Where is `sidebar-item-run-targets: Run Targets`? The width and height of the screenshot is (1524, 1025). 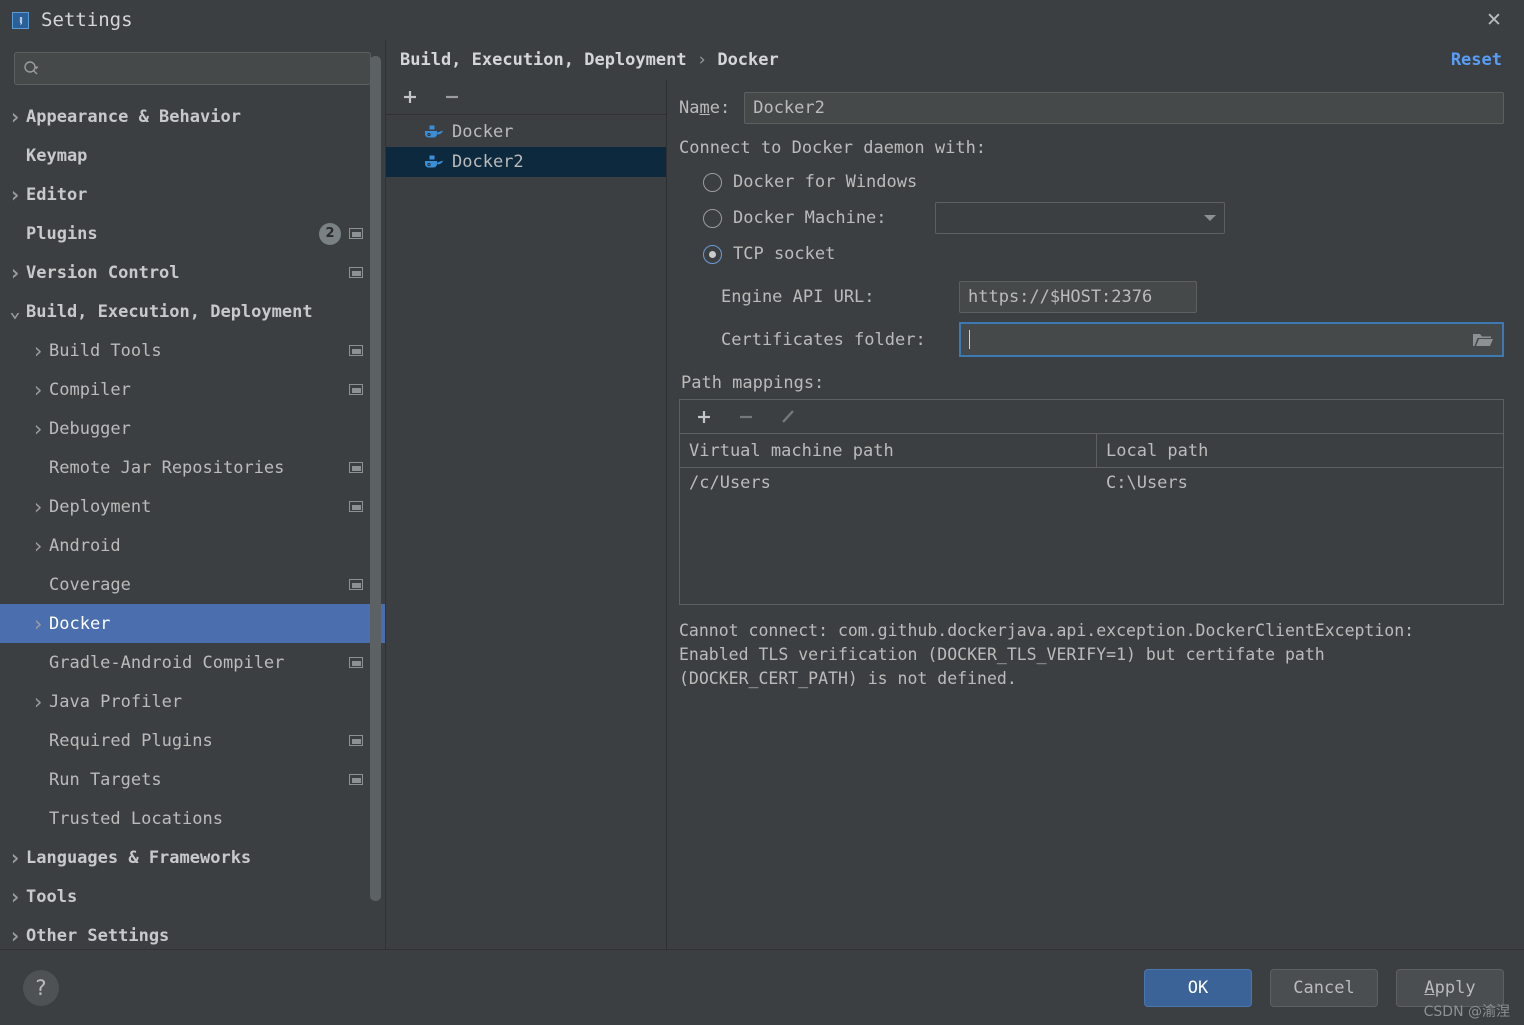 sidebar-item-run-targets: Run Targets is located at coordinates (192, 779).